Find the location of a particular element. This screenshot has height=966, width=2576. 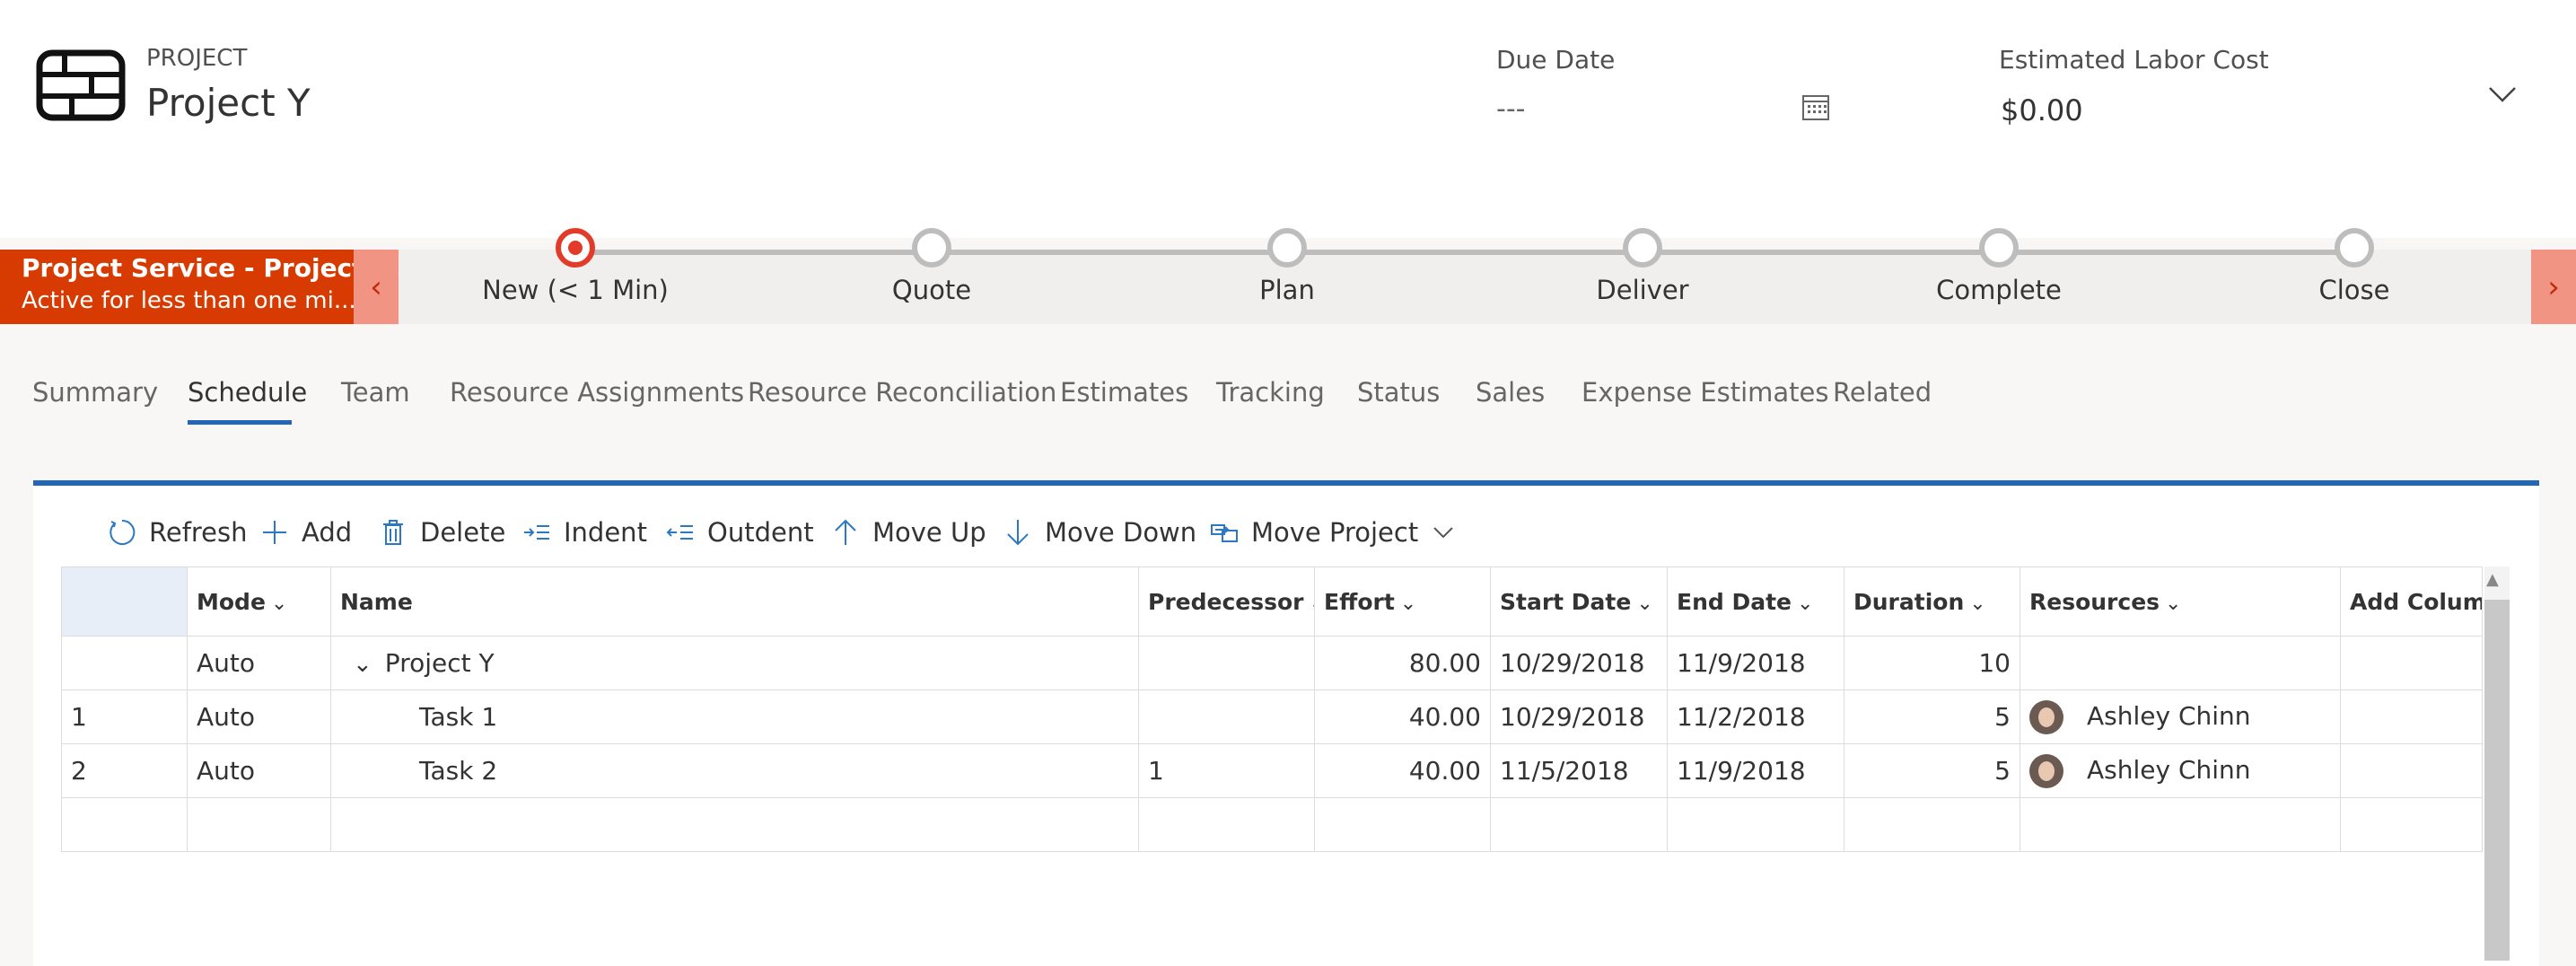

tab-expense-estimates: Expense Estimates is located at coordinates (1705, 392).